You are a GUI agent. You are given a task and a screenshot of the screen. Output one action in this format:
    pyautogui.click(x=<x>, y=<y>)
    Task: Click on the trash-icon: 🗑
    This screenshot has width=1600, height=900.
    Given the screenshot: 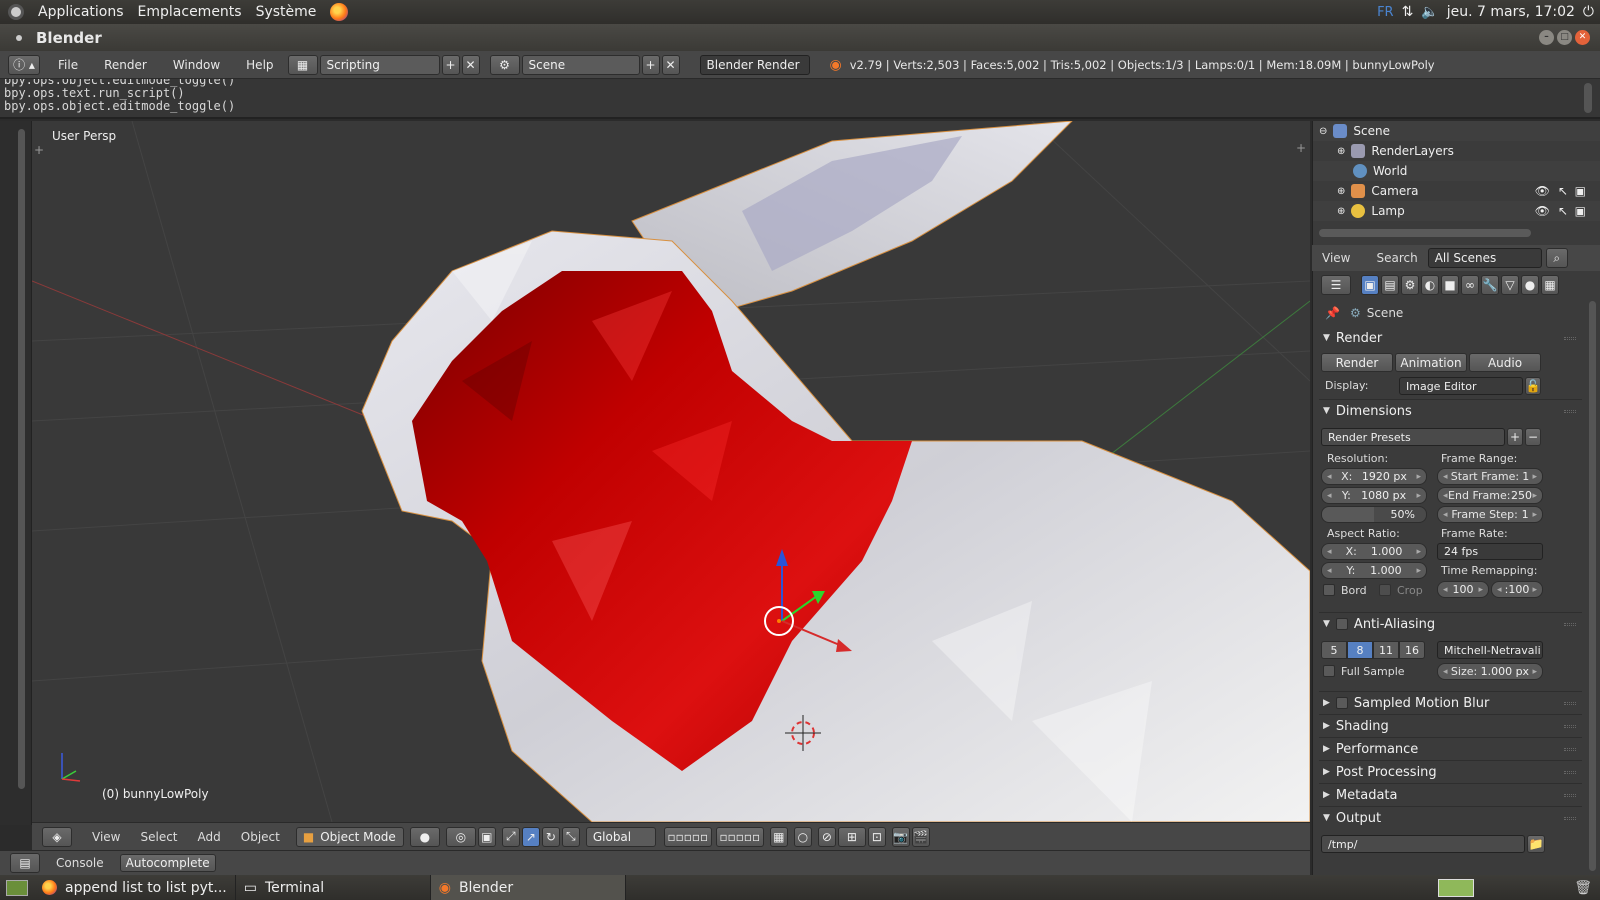 What is the action you would take?
    pyautogui.click(x=1583, y=888)
    